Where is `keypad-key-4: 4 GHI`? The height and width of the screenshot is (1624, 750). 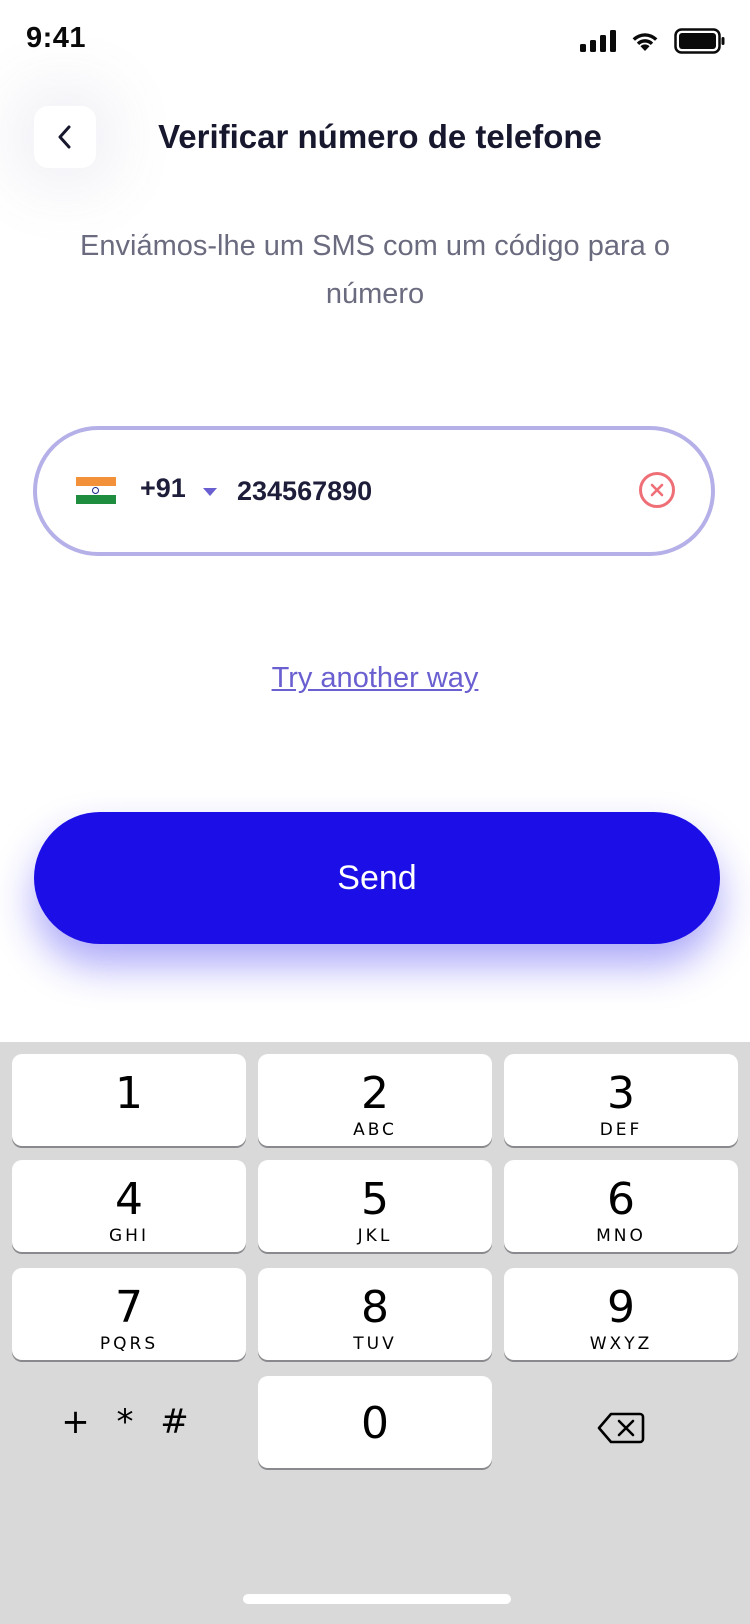 keypad-key-4: 4 GHI is located at coordinates (129, 1206).